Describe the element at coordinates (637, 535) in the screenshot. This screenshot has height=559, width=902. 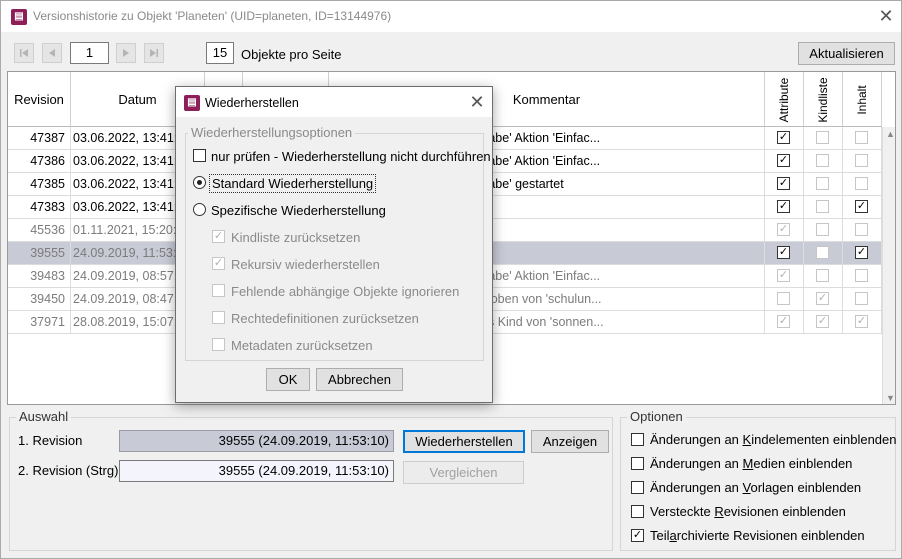
I see `option-checkbox: ✓` at that location.